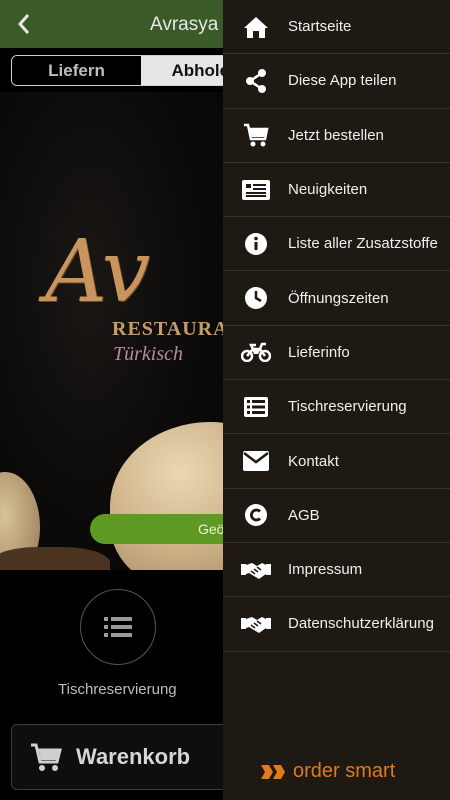 Image resolution: width=450 pixels, height=800 pixels. I want to click on copyright-icon, so click(255, 515).